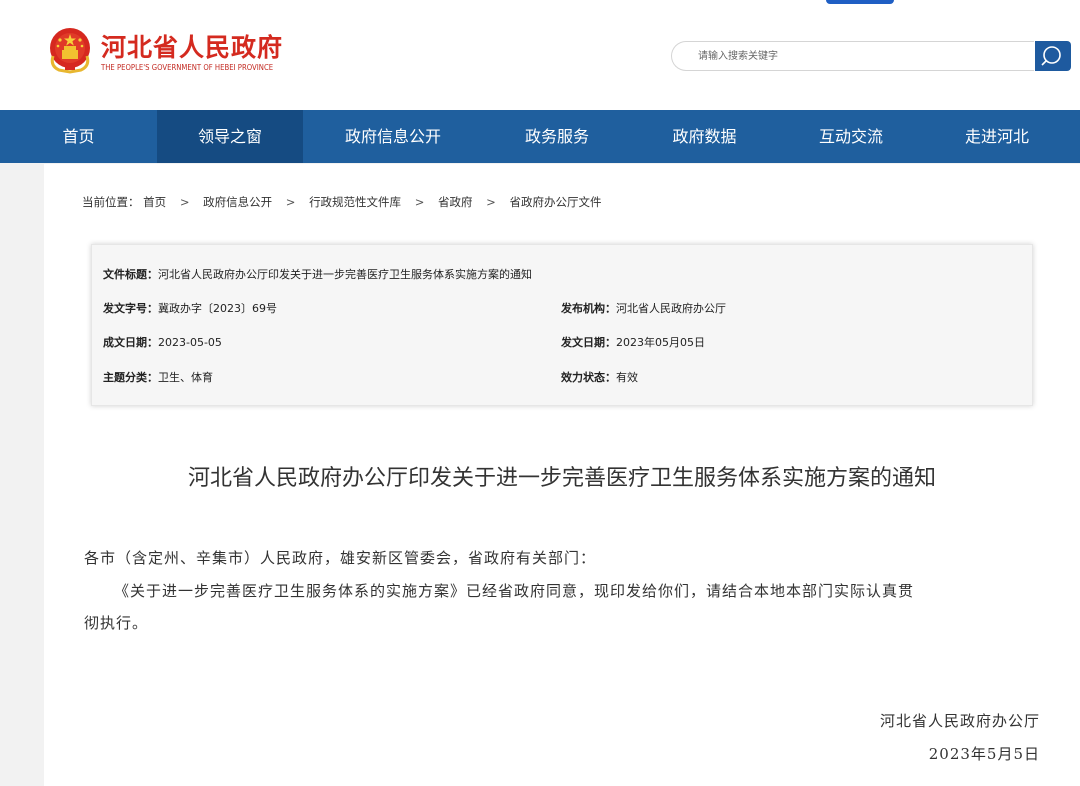 This screenshot has width=1080, height=786. I want to click on doc-issue-date-value: 2023年05月05日, so click(660, 342).